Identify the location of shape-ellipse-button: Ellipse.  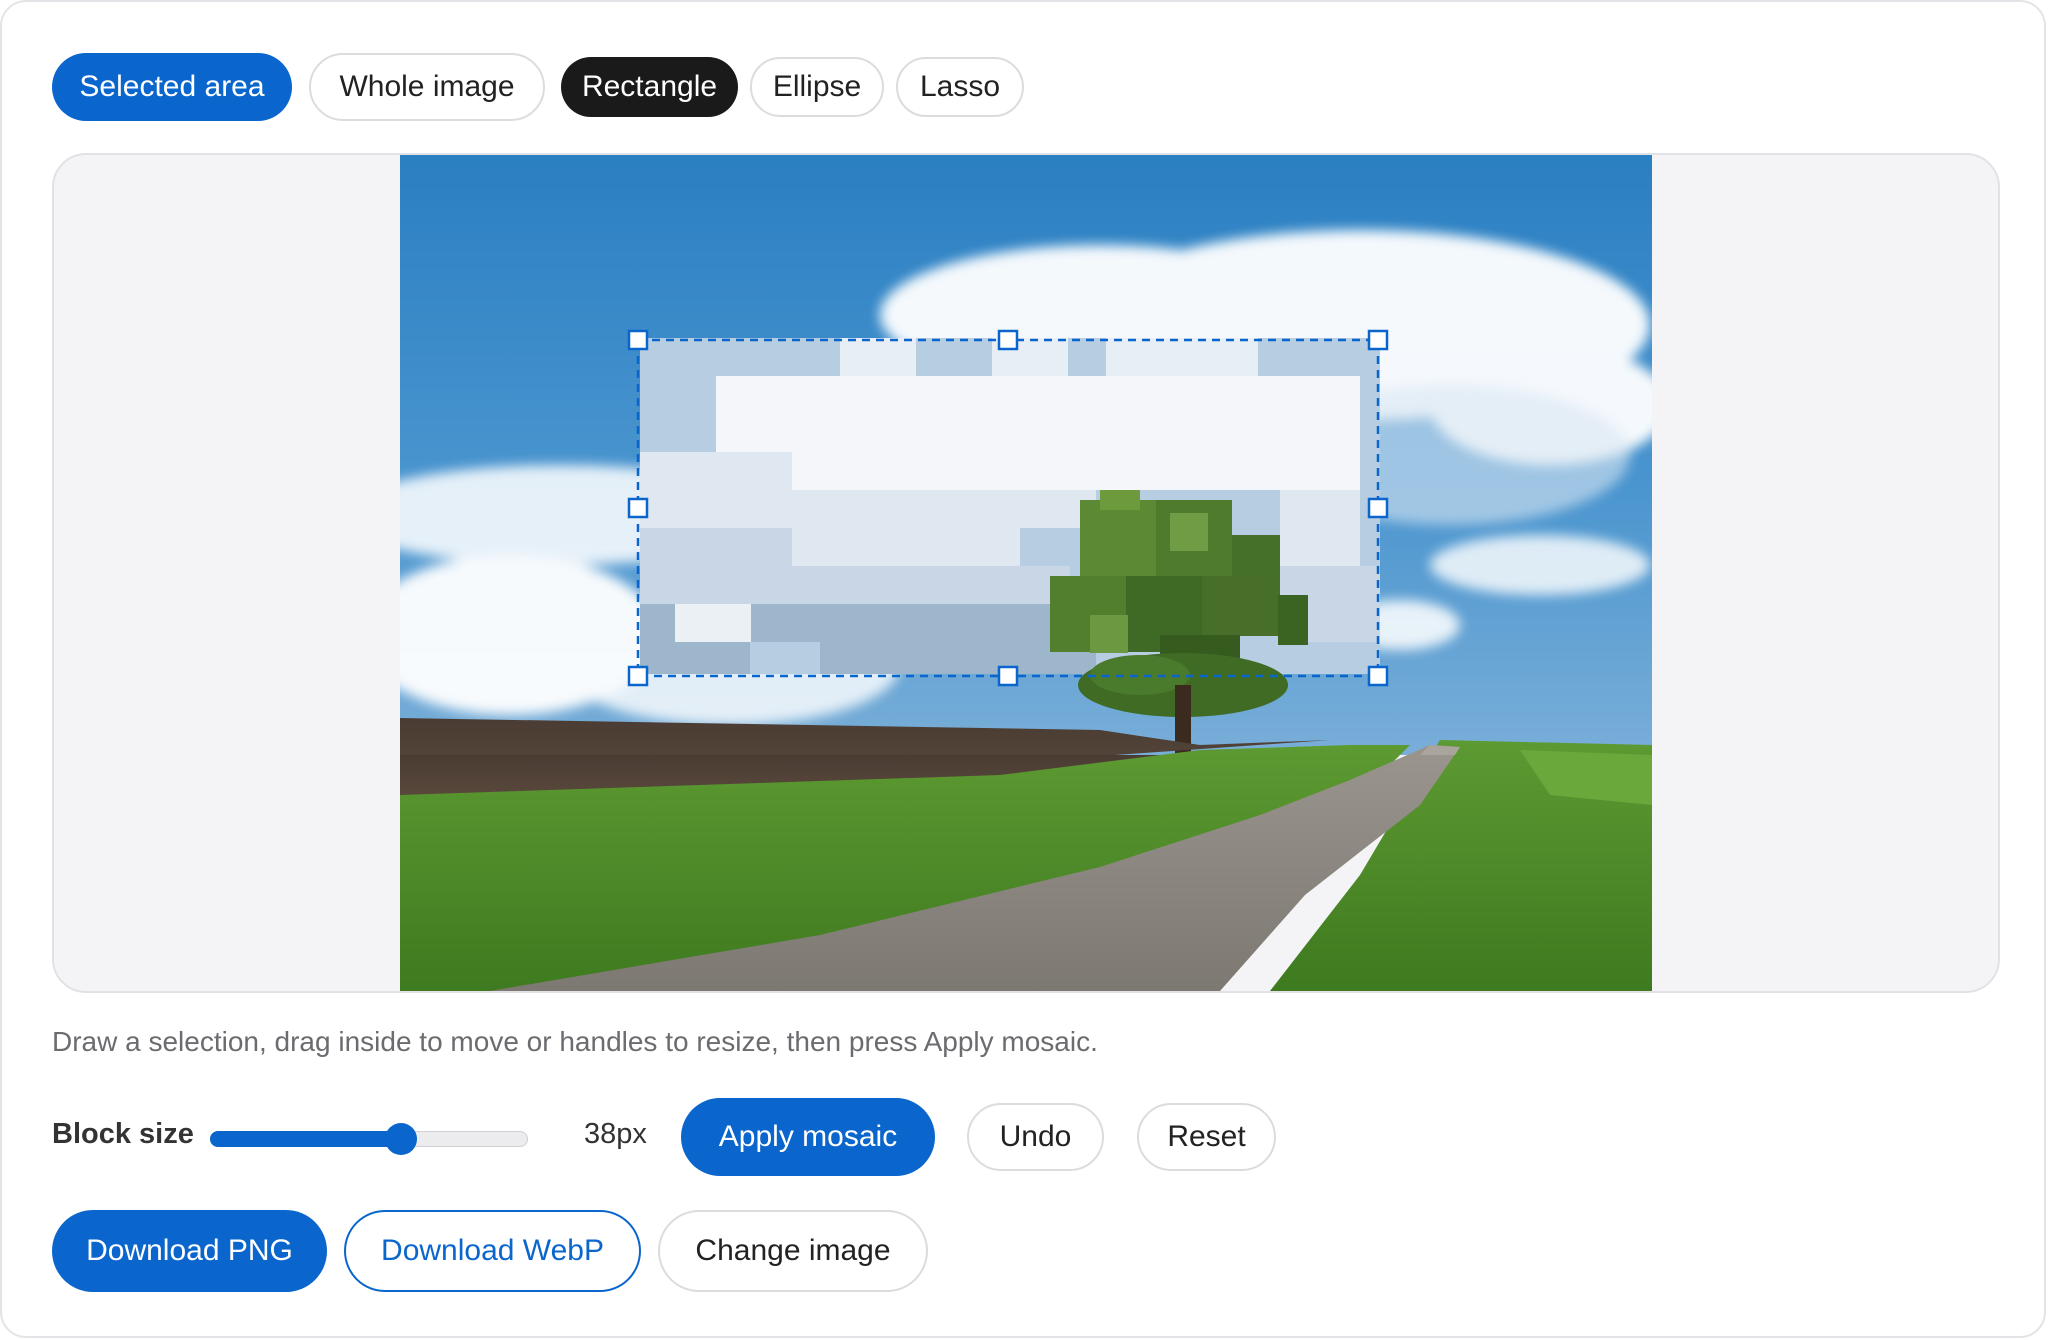
(817, 87).